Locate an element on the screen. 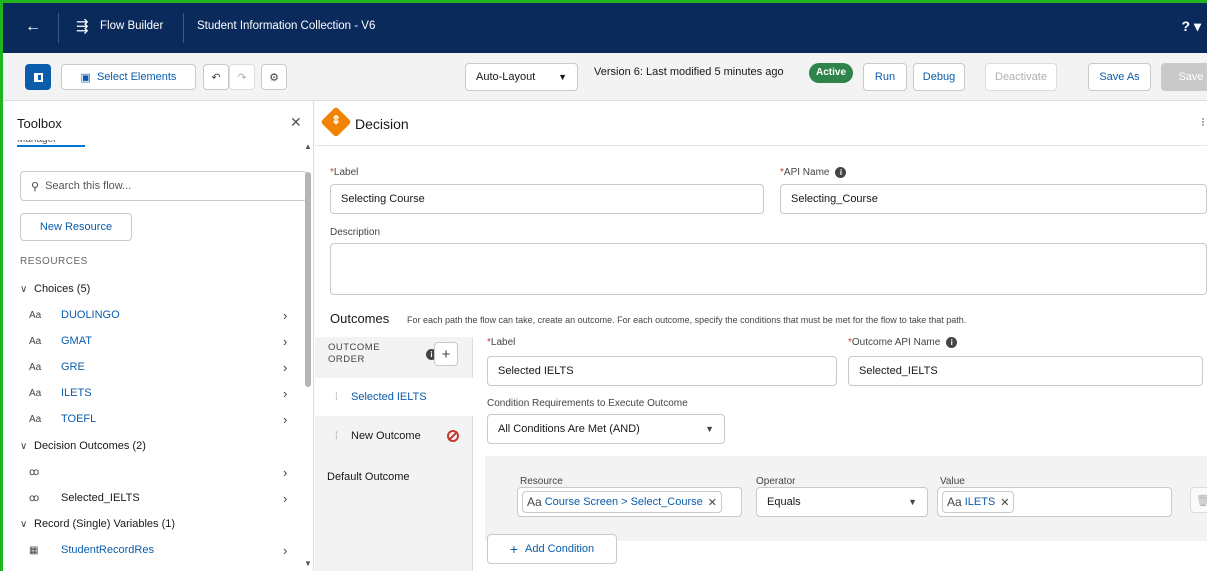 The width and height of the screenshot is (1207, 571). list-item: ꝏ › is located at coordinates (153, 472).